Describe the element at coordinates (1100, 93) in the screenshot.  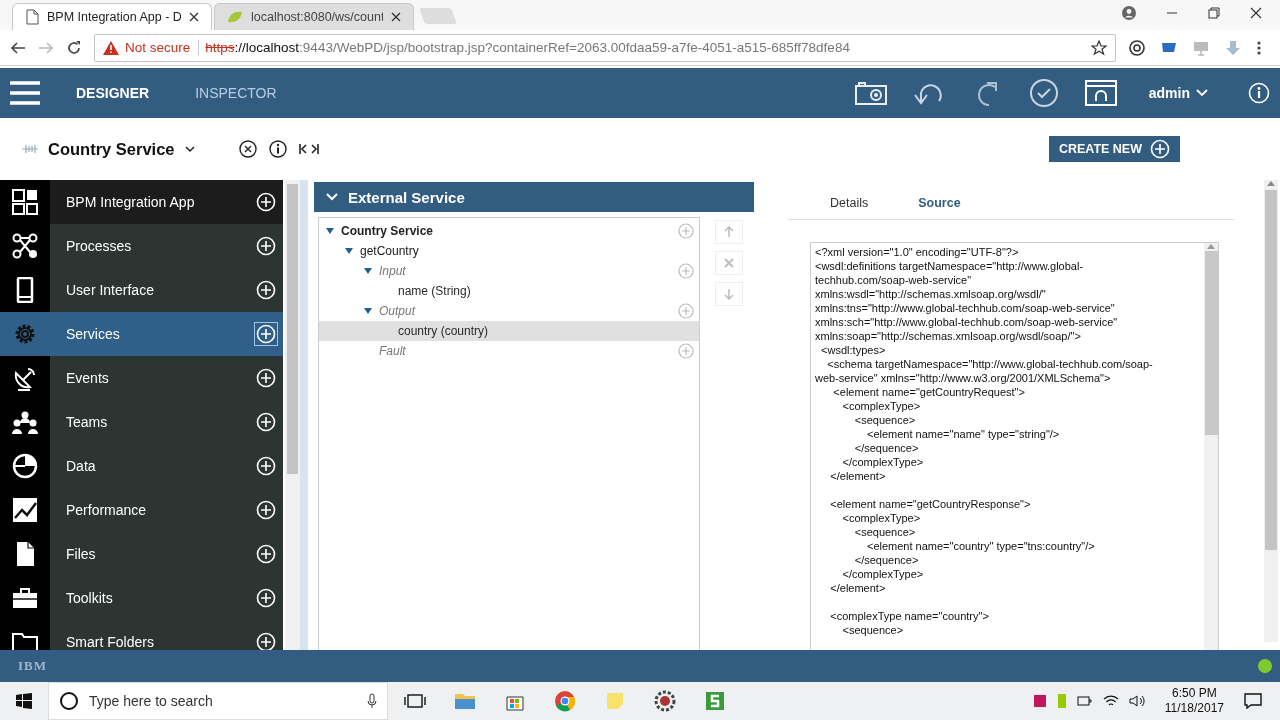
I see `monitor-icon` at that location.